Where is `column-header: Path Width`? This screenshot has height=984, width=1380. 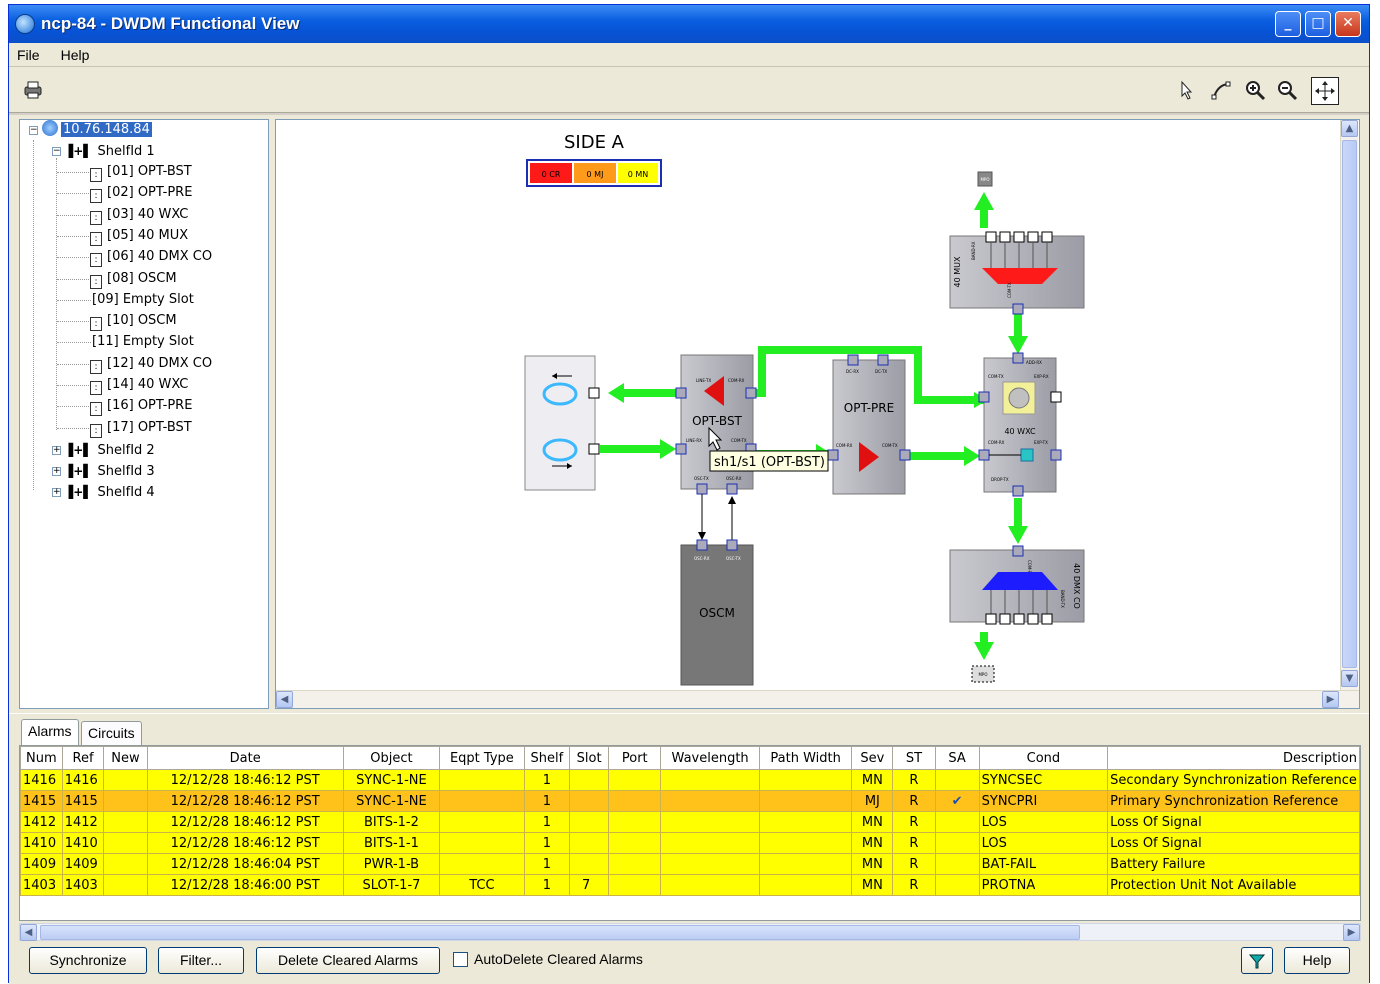 column-header: Path Width is located at coordinates (805, 758).